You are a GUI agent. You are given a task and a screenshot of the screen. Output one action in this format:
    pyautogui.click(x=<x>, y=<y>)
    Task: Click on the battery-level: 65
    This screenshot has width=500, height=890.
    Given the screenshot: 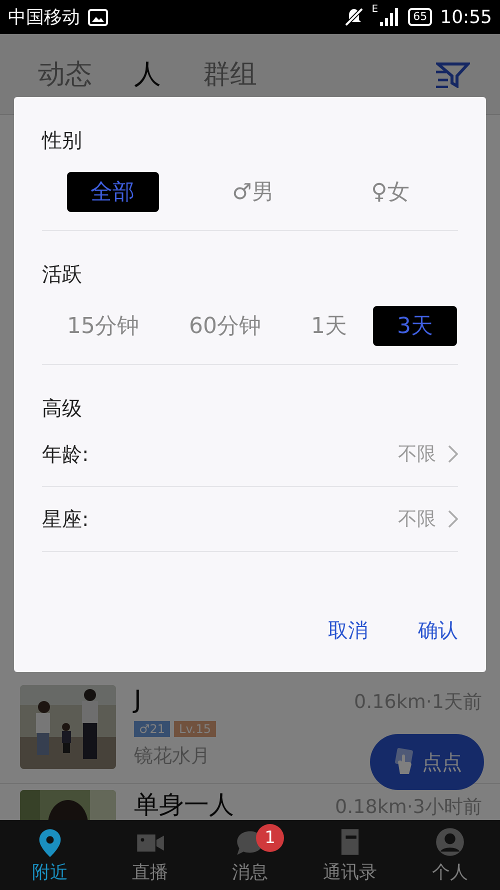 What is the action you would take?
    pyautogui.click(x=420, y=17)
    